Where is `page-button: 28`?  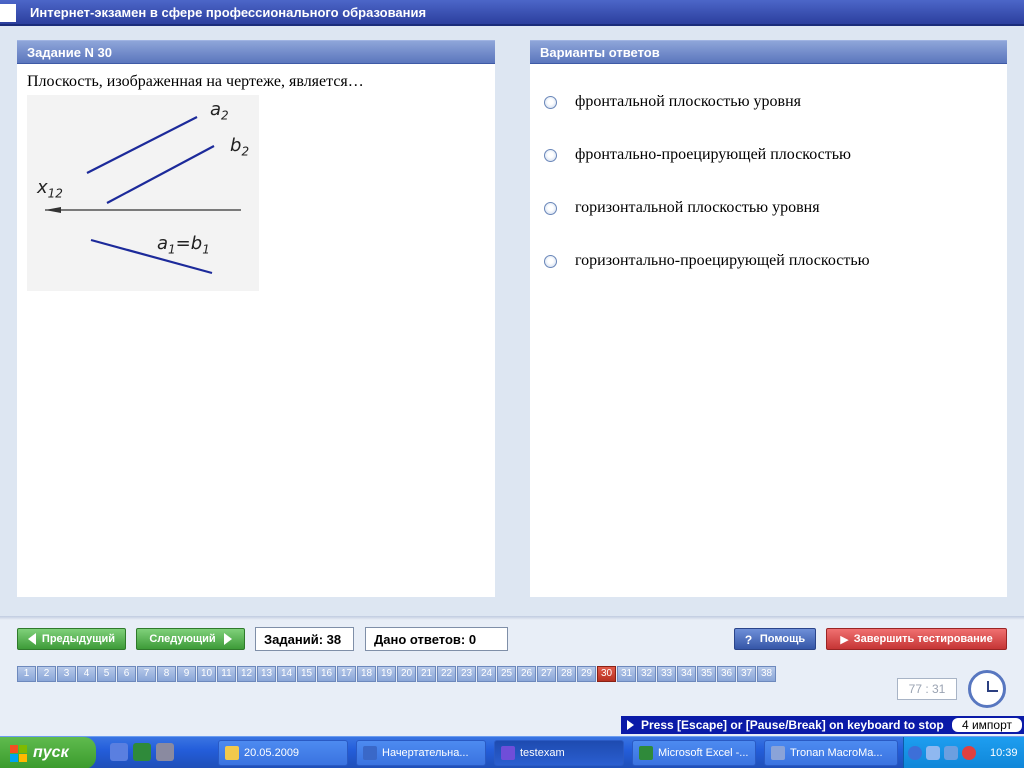 page-button: 28 is located at coordinates (566, 674).